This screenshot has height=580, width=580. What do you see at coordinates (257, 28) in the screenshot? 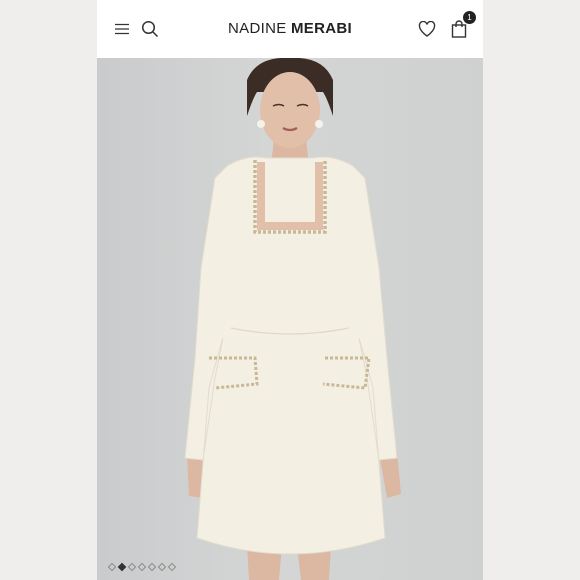
I see `brand-first: NADINE` at bounding box center [257, 28].